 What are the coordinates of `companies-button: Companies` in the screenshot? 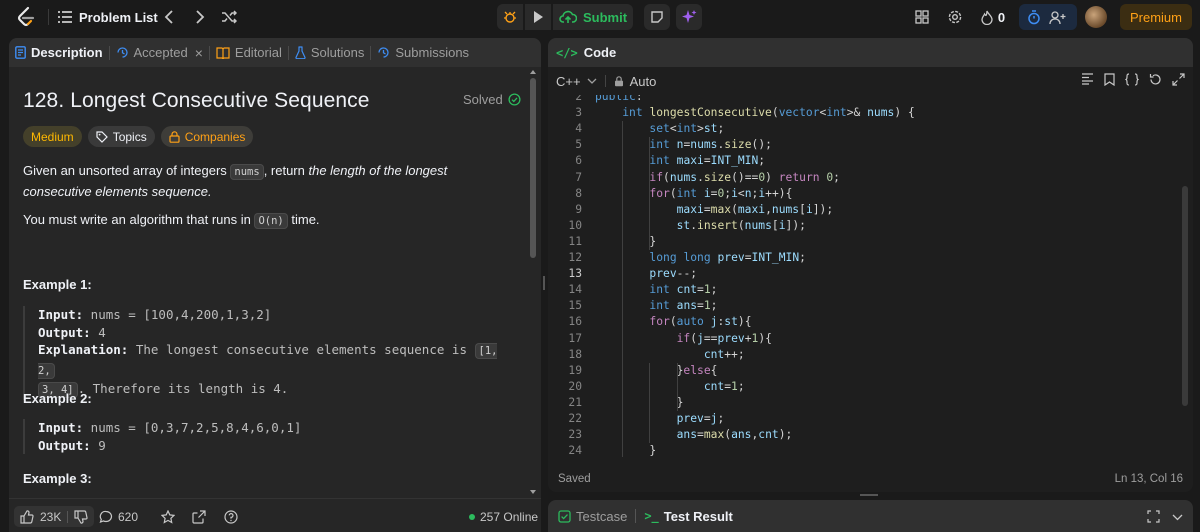 It's located at (207, 136).